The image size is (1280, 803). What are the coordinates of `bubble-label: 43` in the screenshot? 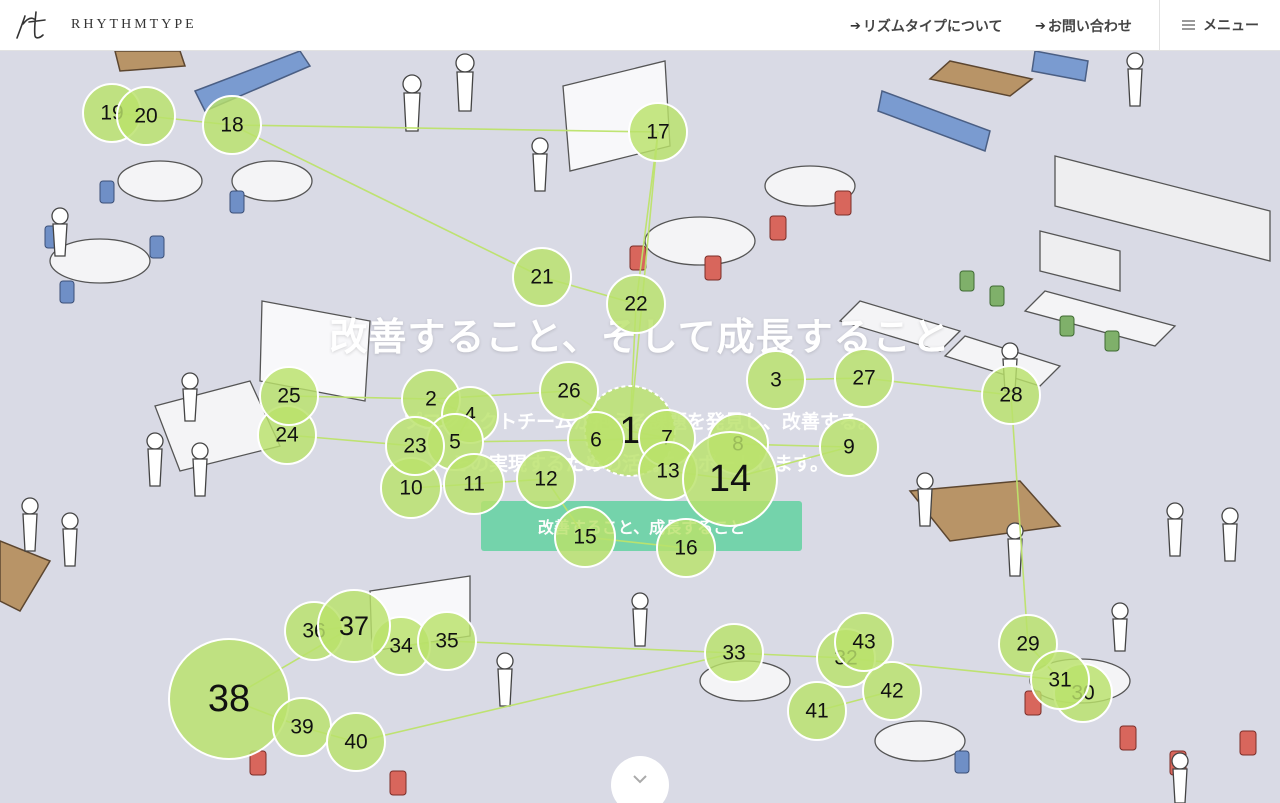 It's located at (863, 642).